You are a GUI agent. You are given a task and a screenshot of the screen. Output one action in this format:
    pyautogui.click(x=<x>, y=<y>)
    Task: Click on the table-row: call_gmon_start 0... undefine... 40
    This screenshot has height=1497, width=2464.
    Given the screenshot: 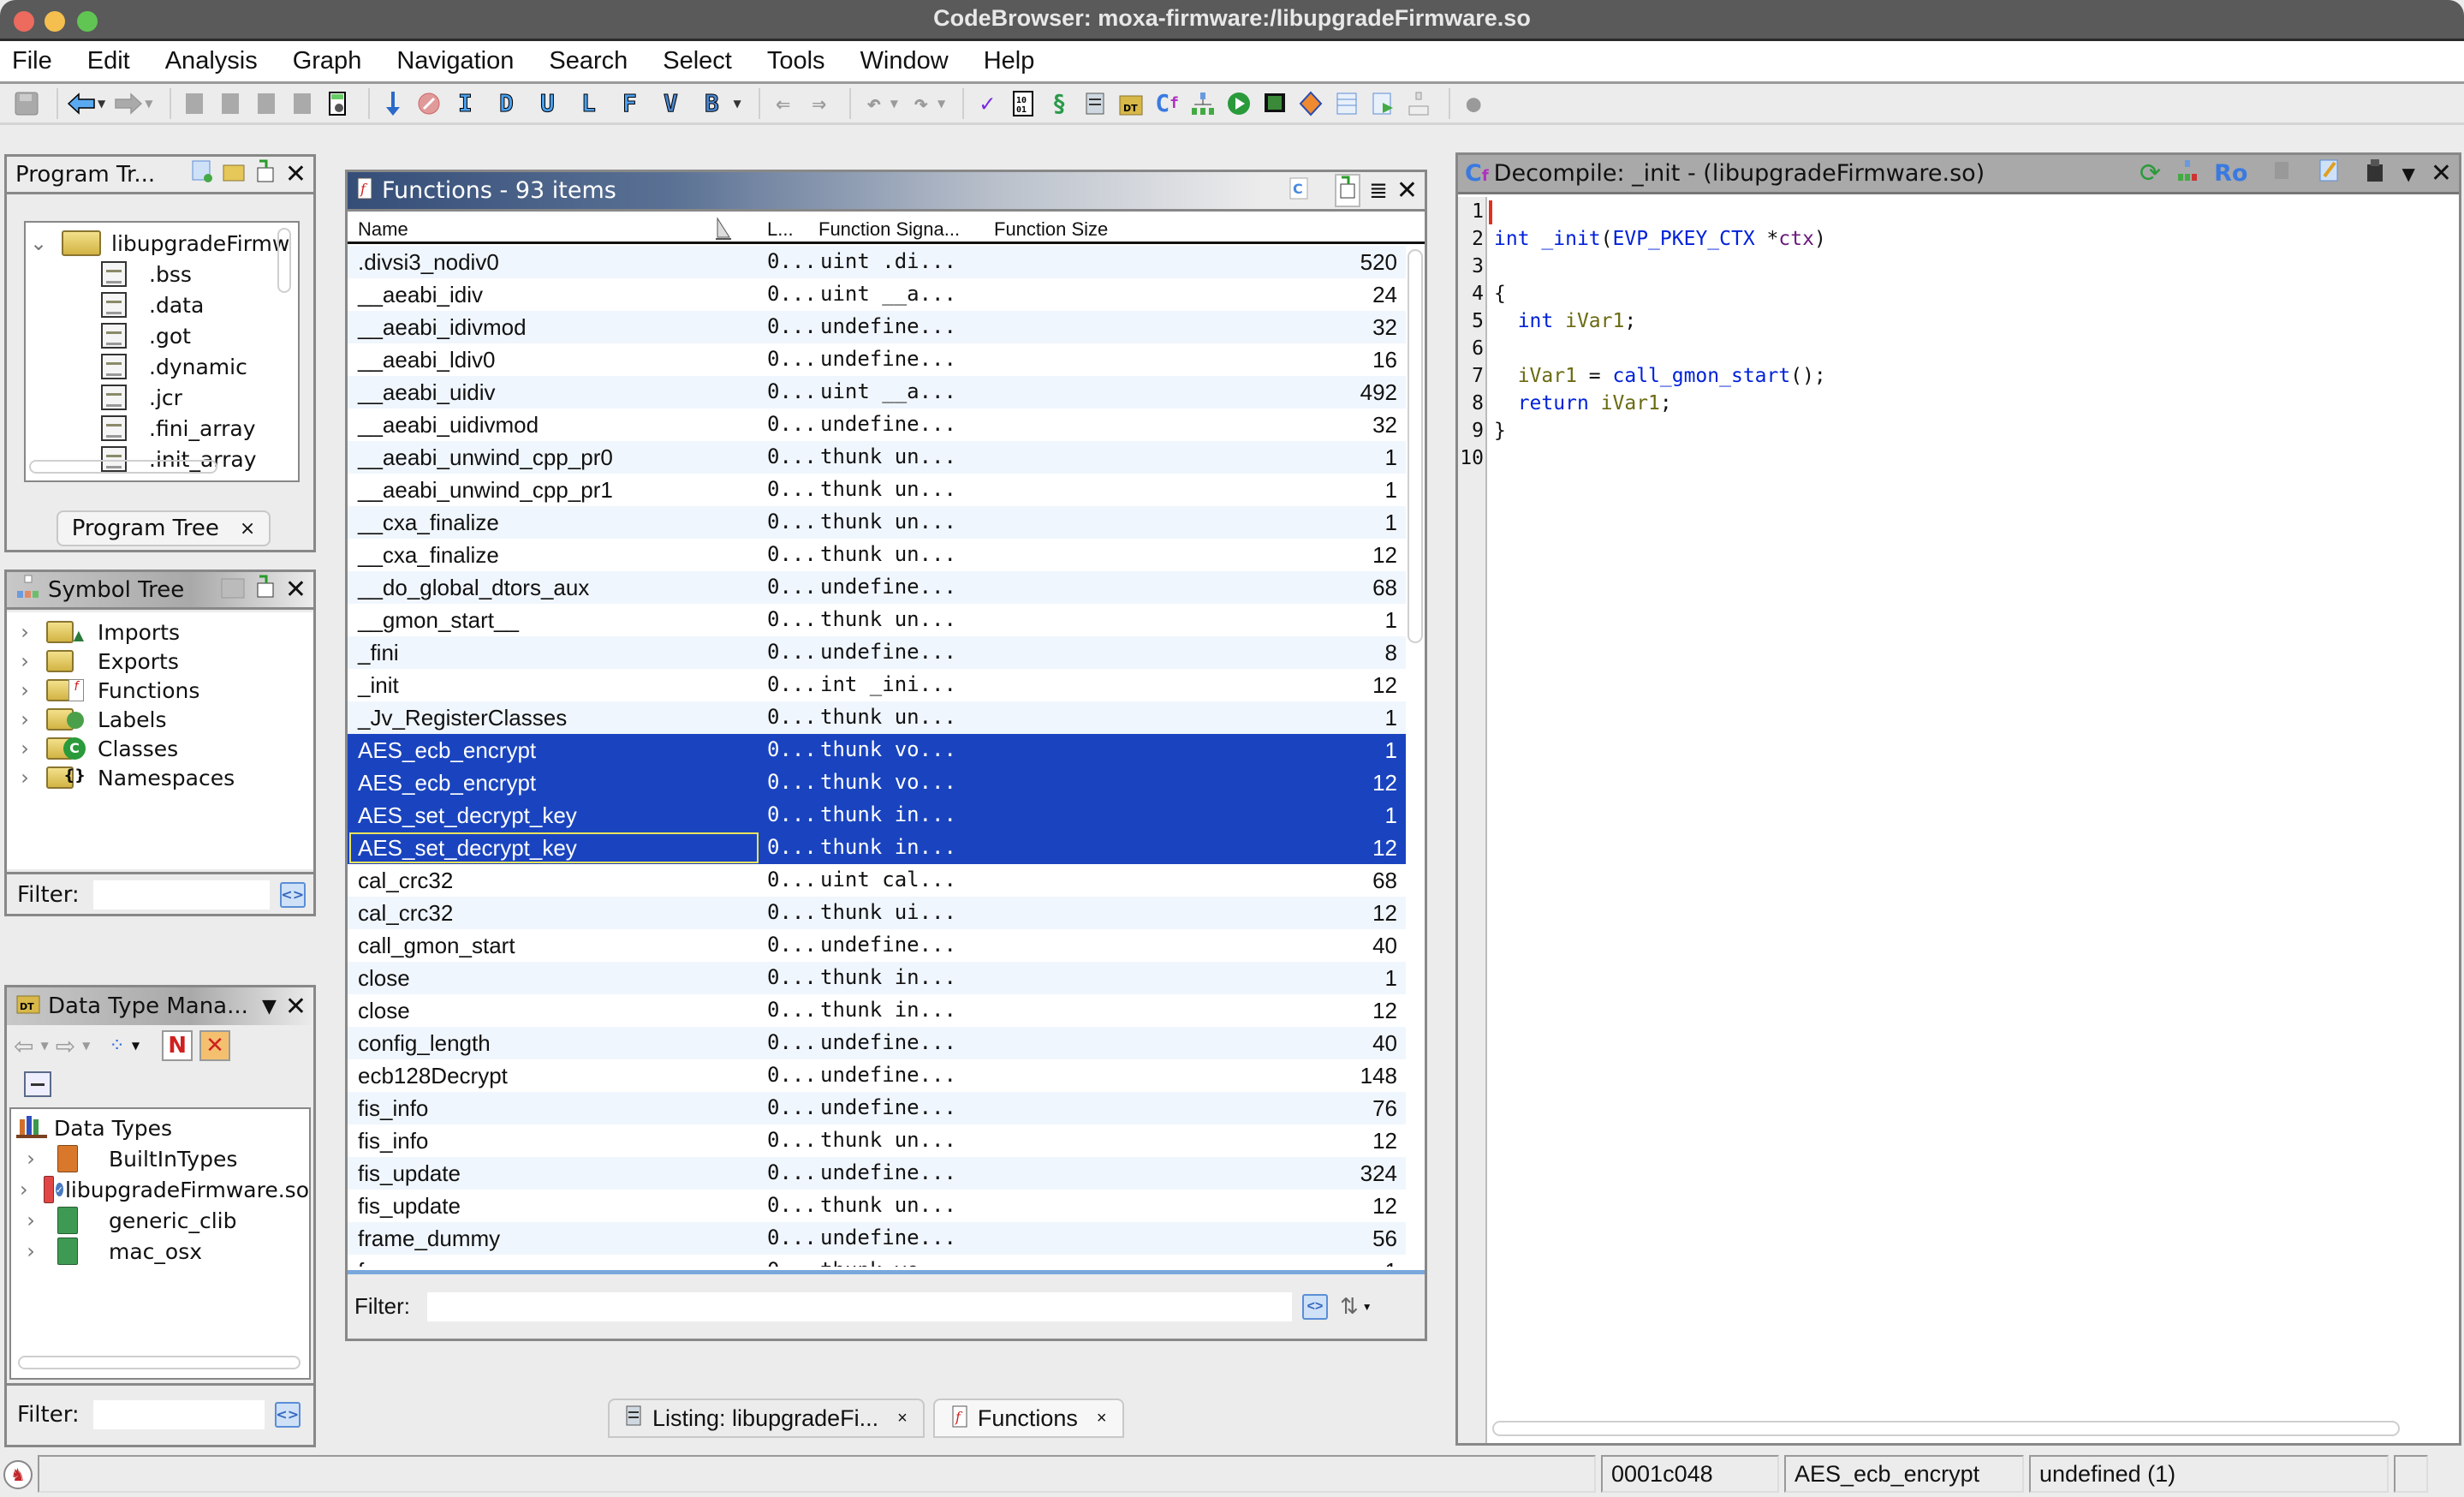 What is the action you would take?
    pyautogui.click(x=877, y=945)
    